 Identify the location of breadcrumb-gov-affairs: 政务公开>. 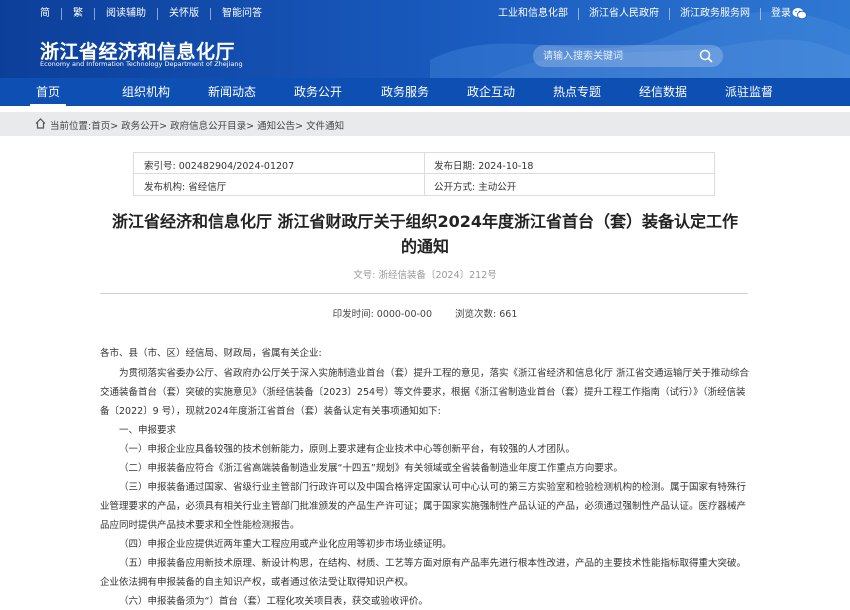
(144, 125).